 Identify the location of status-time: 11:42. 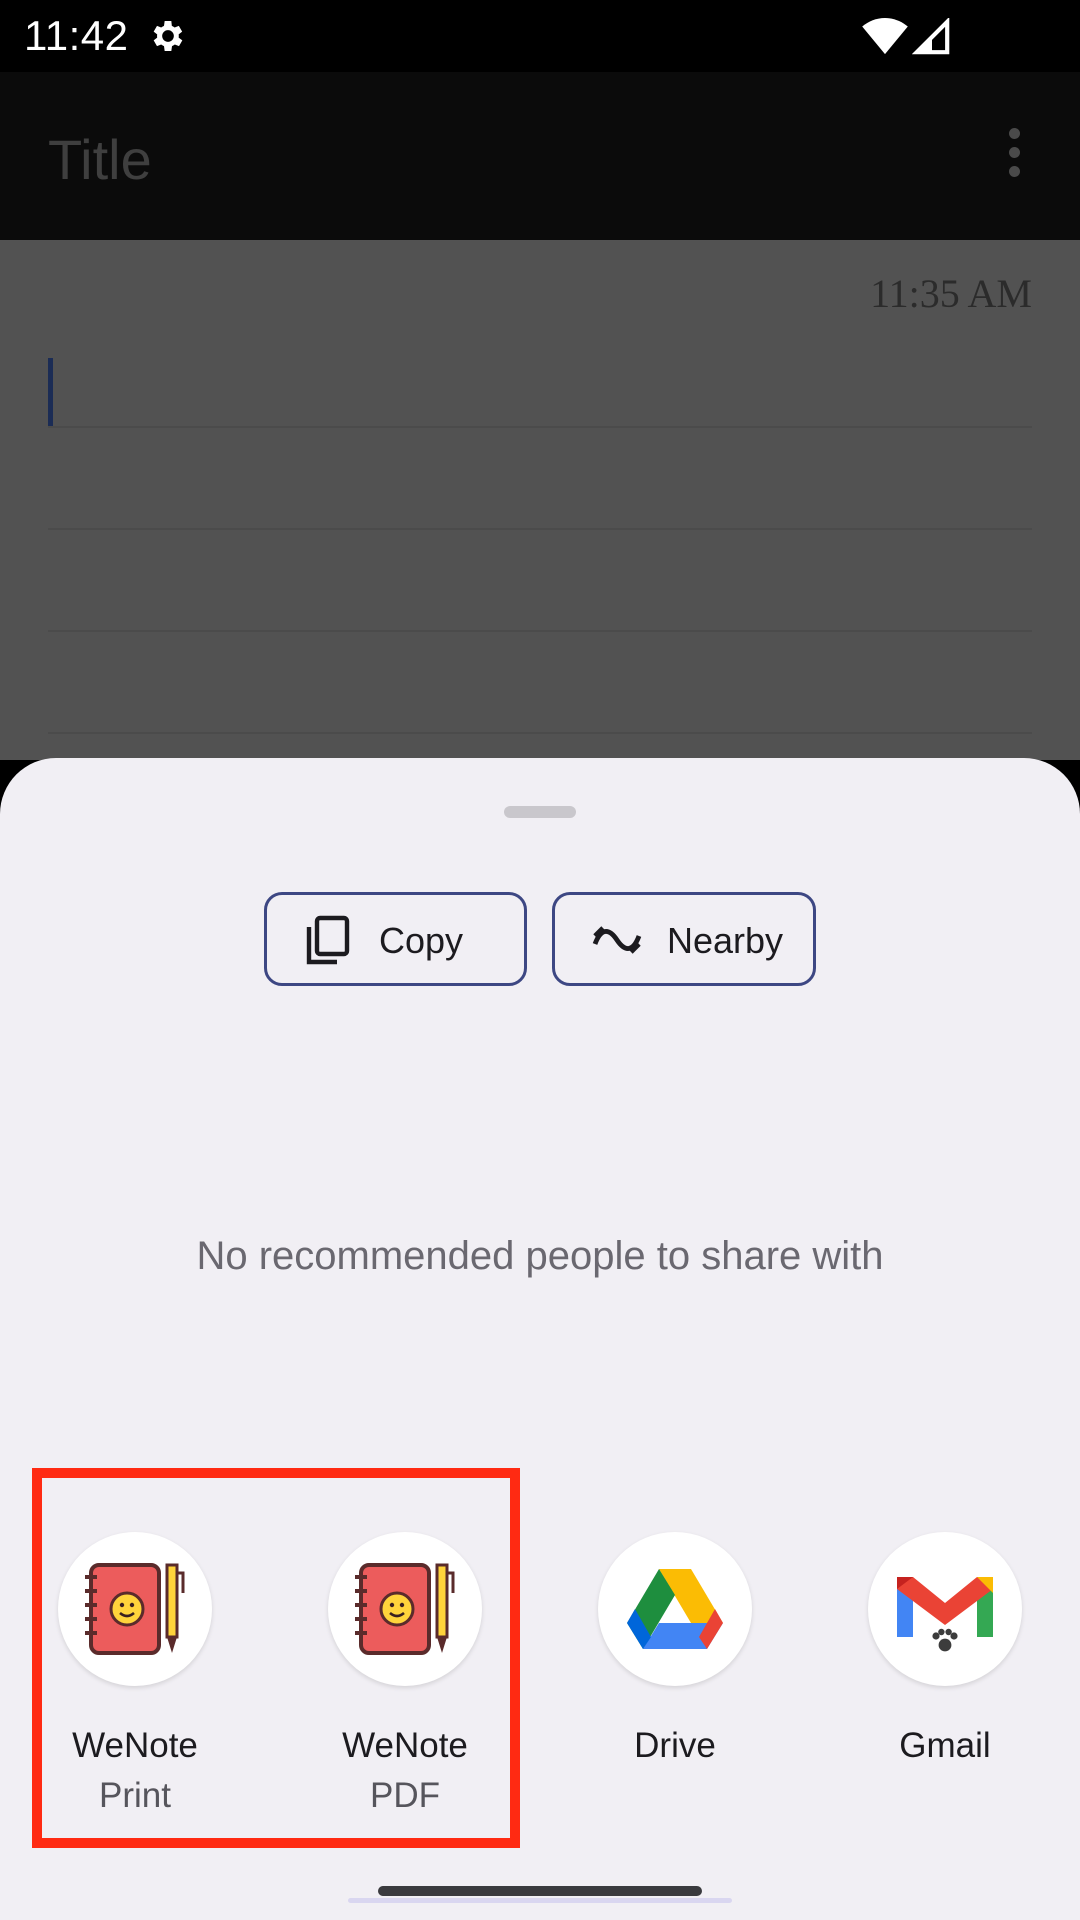
(76, 35).